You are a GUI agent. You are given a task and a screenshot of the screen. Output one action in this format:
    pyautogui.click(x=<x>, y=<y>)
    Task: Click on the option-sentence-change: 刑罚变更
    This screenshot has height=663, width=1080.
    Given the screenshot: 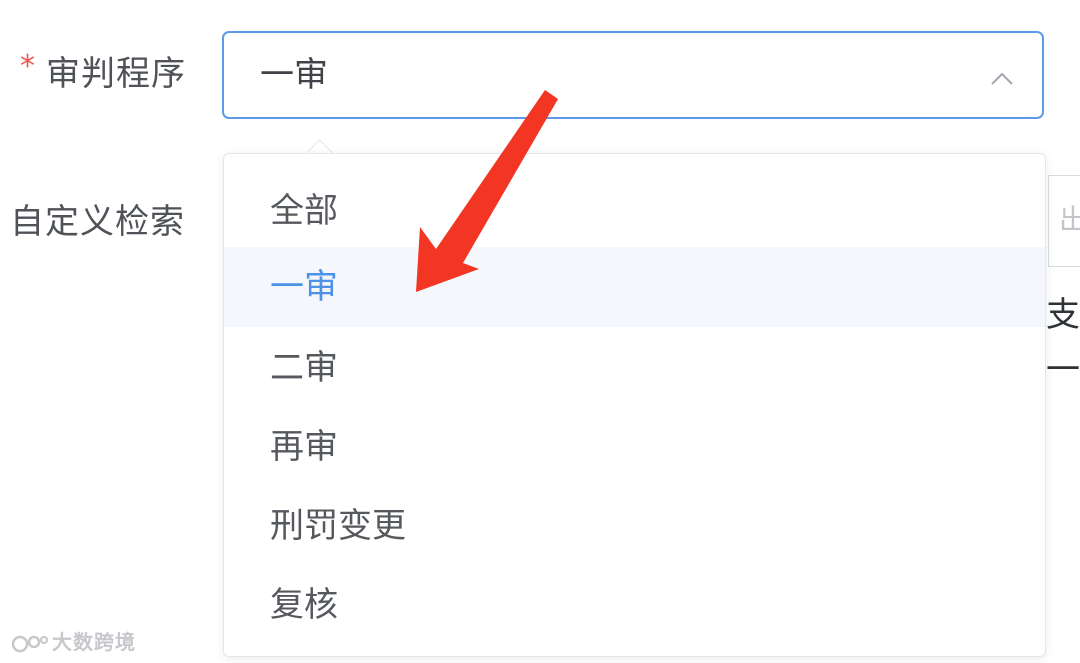 What is the action you would take?
    pyautogui.click(x=634, y=526)
    